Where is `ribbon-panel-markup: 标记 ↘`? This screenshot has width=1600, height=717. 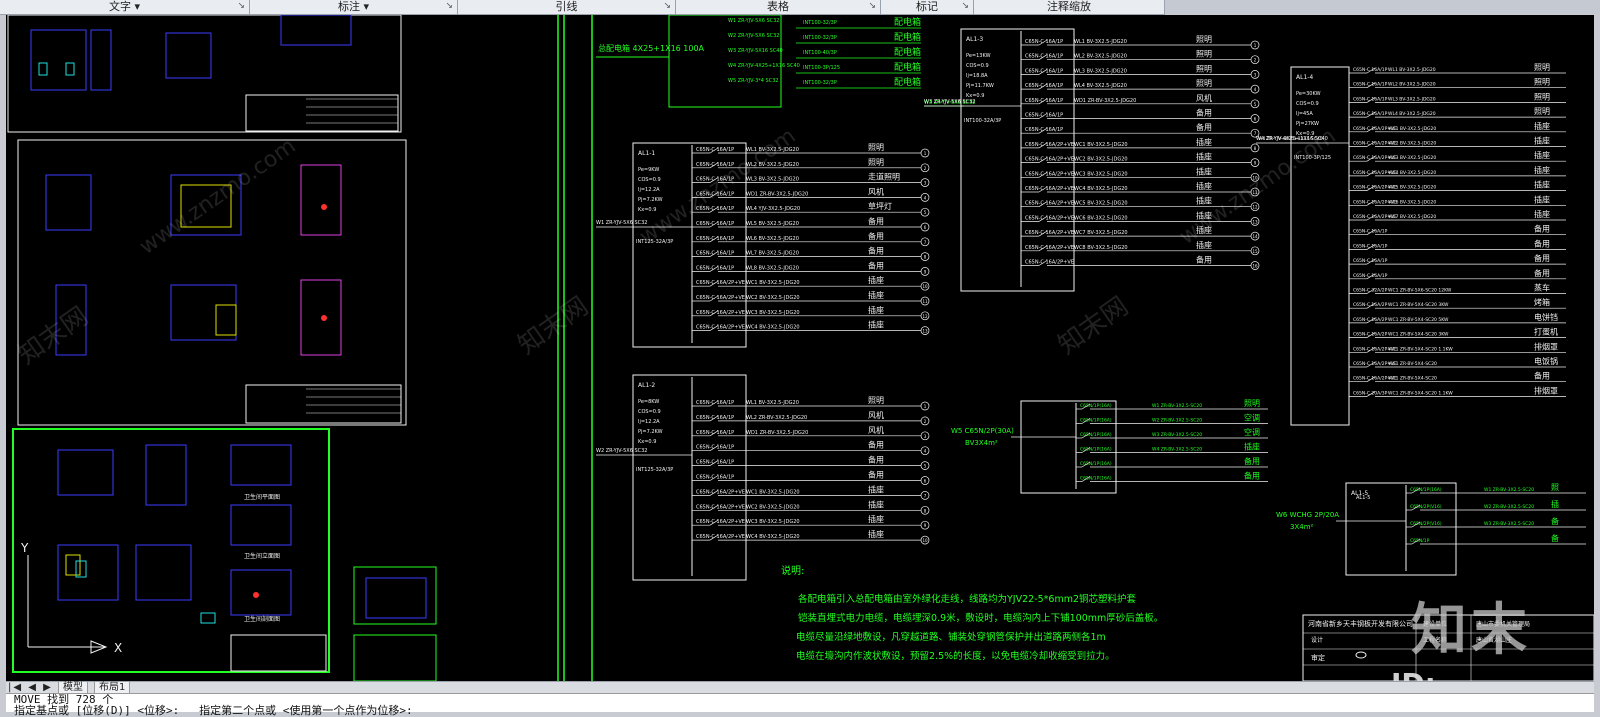 ribbon-panel-markup: 标记 ↘ is located at coordinates (927, 7).